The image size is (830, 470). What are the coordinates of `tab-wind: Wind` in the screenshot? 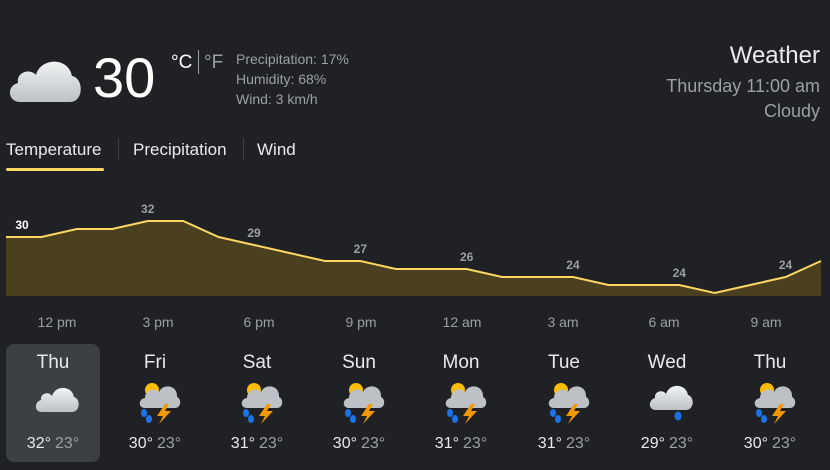 It's located at (276, 150).